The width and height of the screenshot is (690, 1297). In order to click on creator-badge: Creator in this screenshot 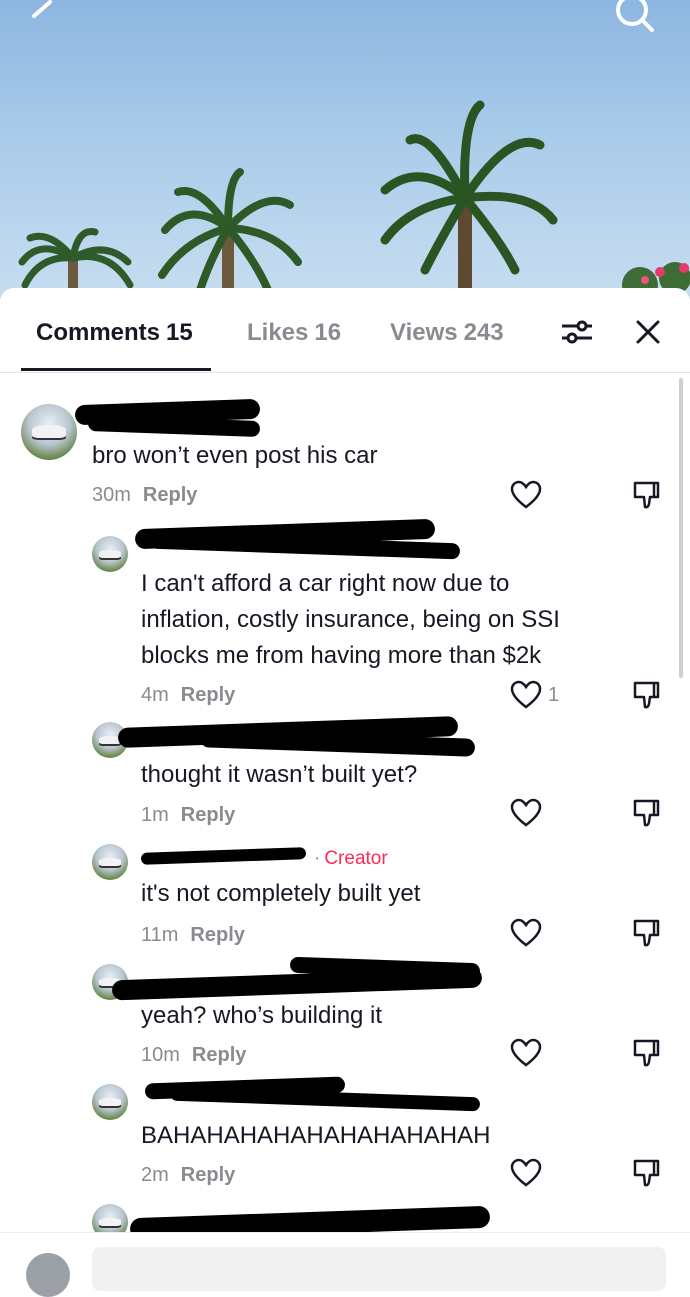, I will do `click(356, 858)`.